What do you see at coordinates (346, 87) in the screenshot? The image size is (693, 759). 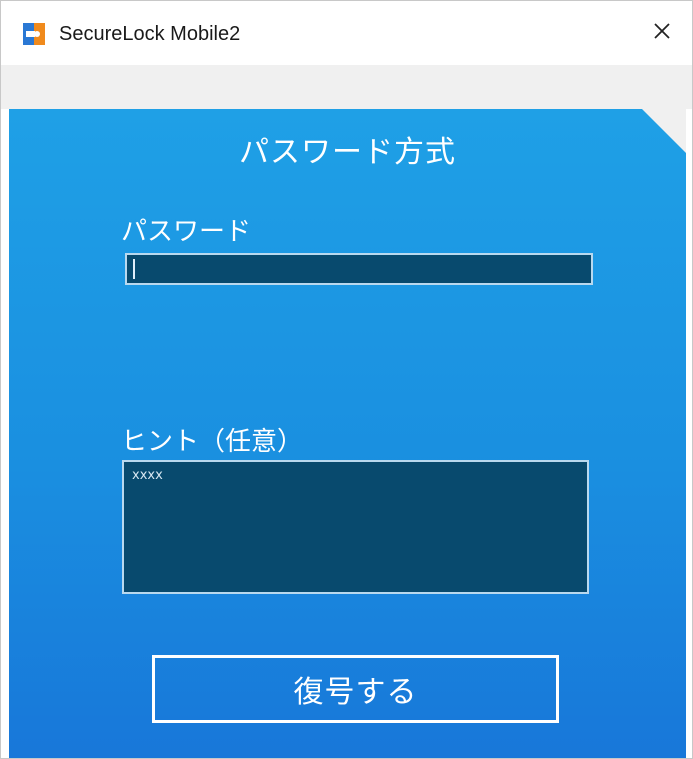 I see `header-strip` at bounding box center [346, 87].